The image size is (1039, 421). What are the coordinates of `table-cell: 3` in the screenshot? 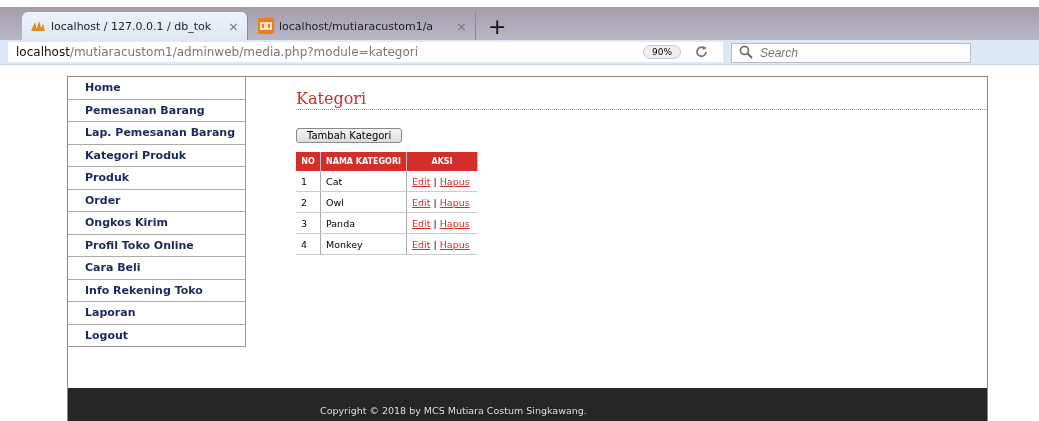 It's located at (308, 223).